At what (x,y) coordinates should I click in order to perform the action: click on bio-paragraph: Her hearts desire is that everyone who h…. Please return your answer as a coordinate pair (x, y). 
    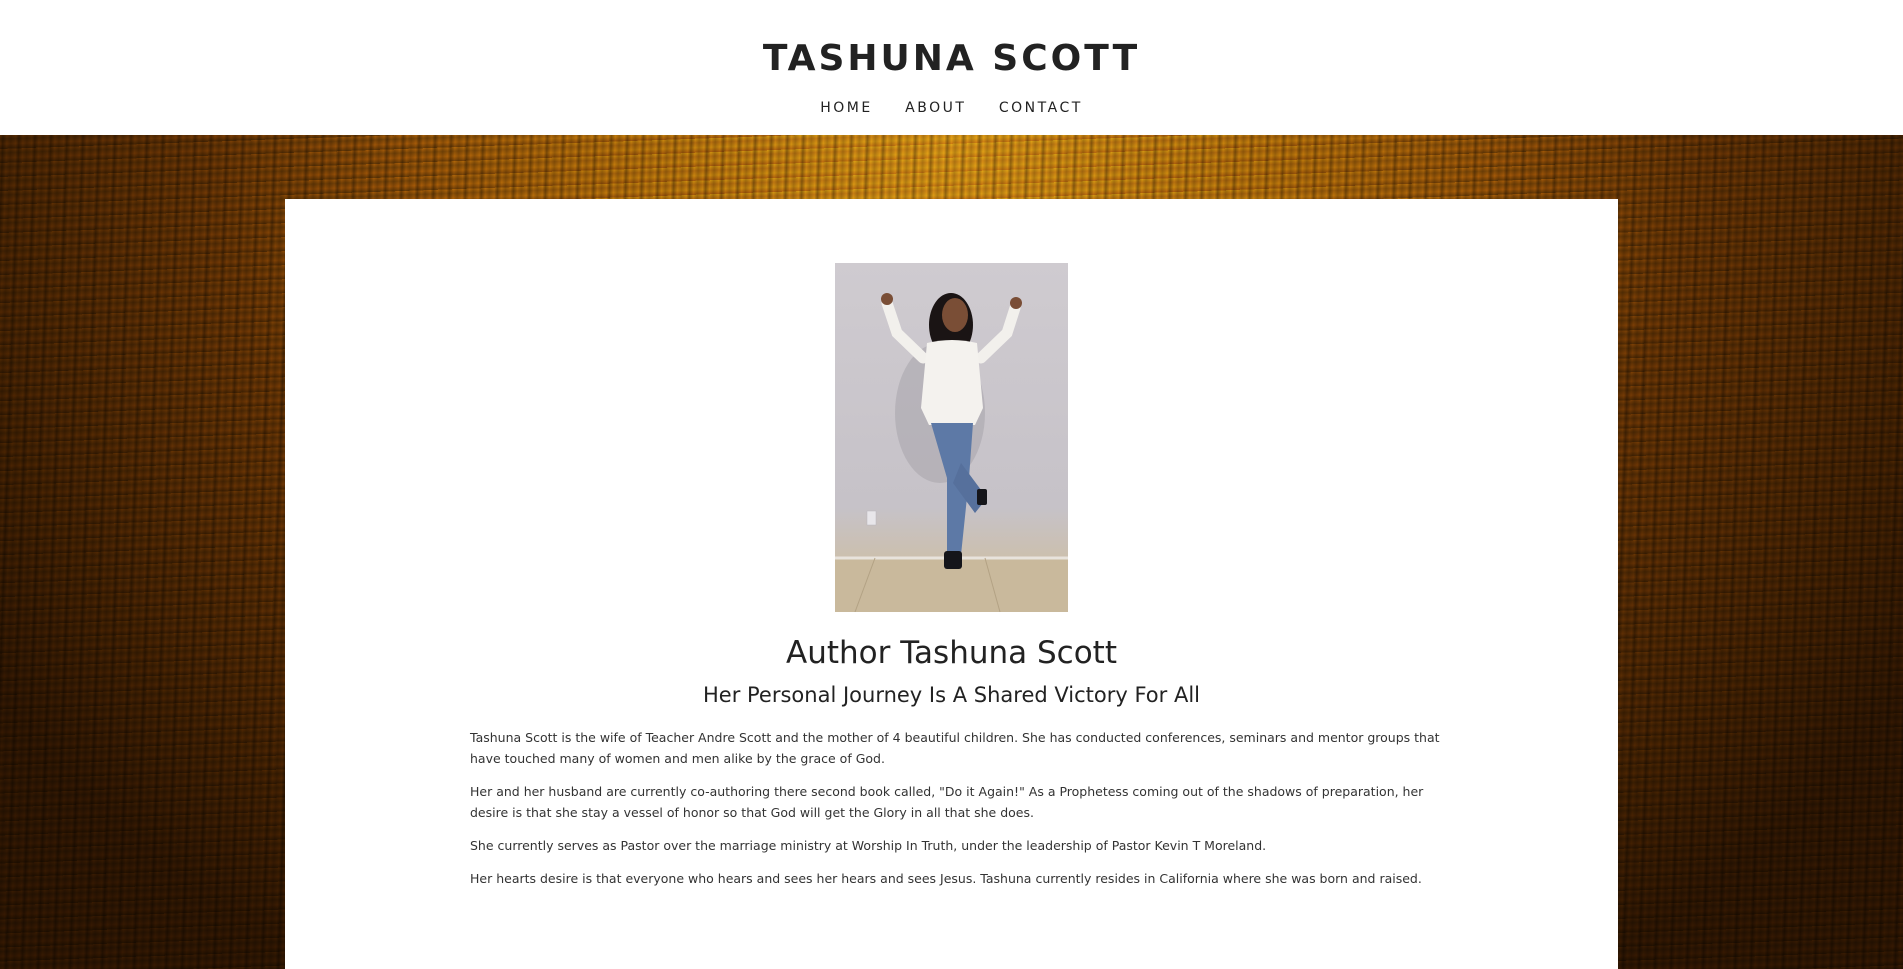
    Looking at the image, I should click on (946, 878).